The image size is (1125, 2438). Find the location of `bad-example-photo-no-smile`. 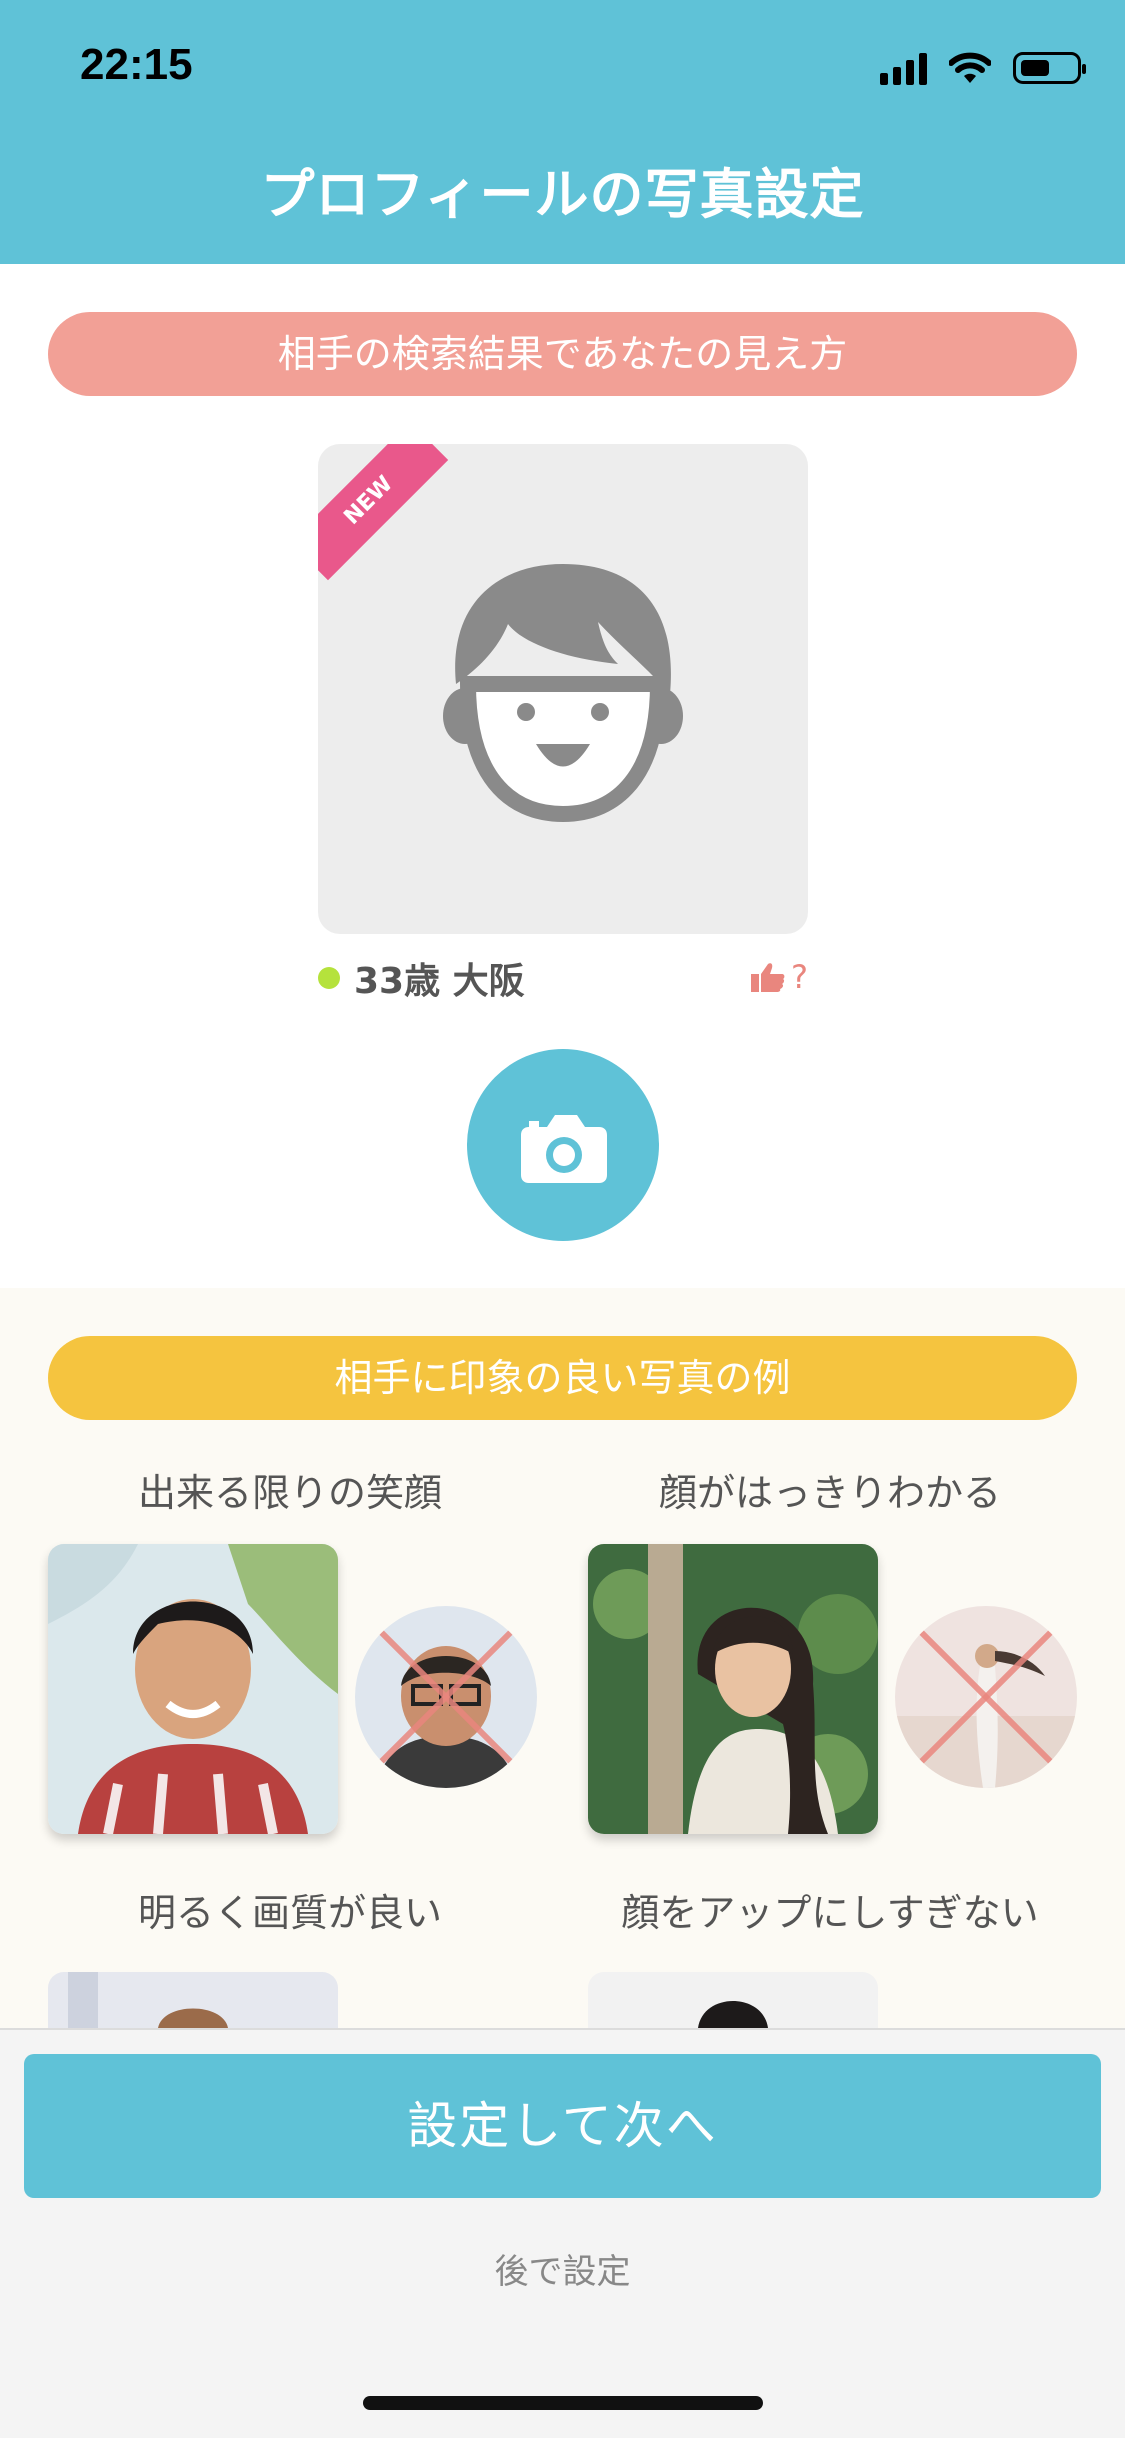

bad-example-photo-no-smile is located at coordinates (446, 1697).